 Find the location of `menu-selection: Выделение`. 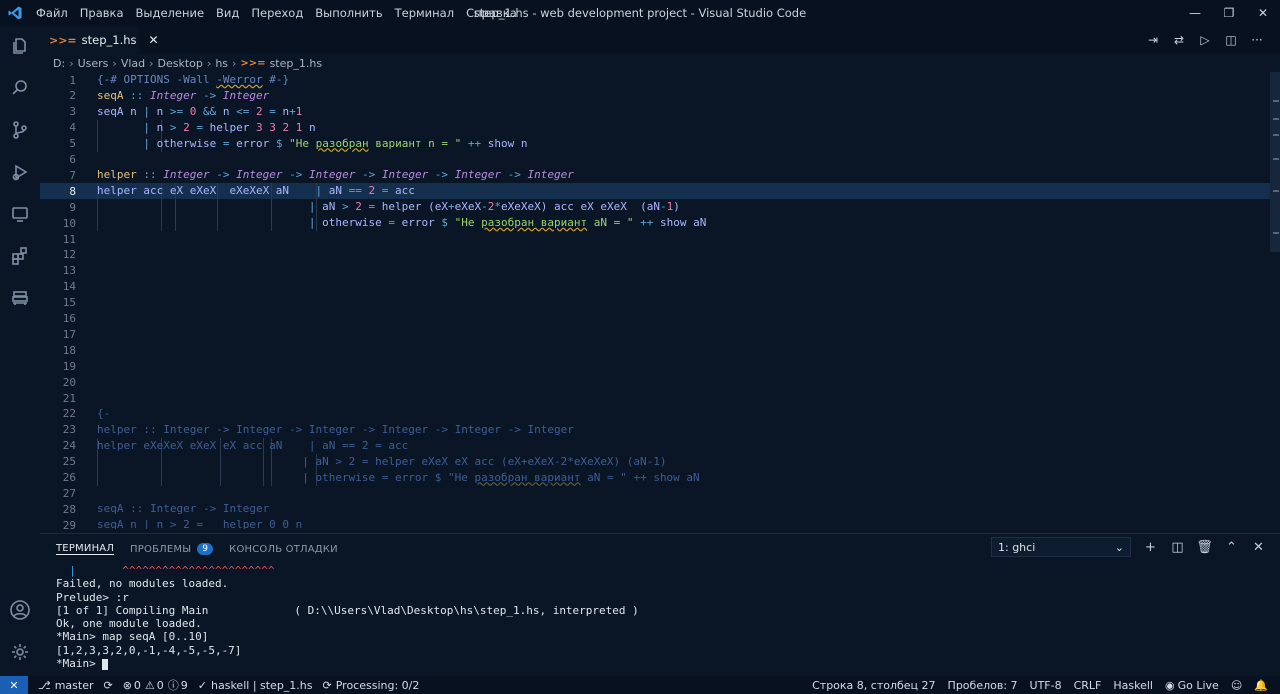

menu-selection: Выделение is located at coordinates (170, 13).